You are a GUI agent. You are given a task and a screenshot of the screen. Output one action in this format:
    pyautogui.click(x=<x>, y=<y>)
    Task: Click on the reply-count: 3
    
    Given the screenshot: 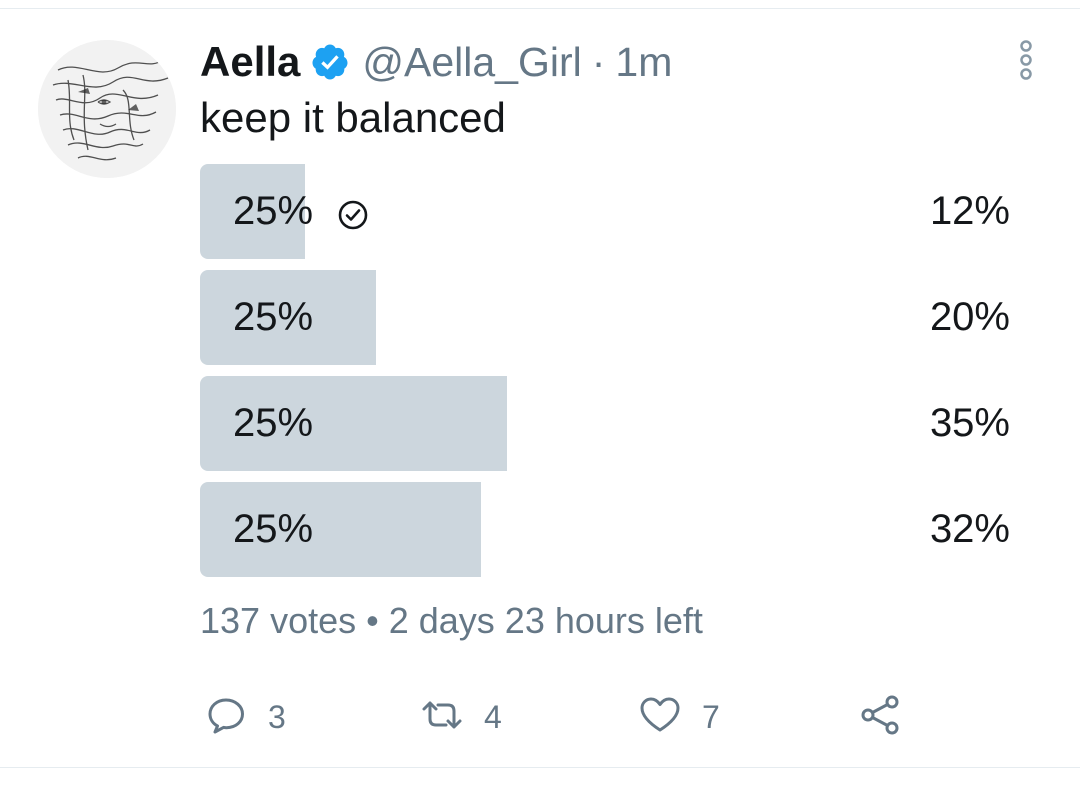 What is the action you would take?
    pyautogui.click(x=277, y=716)
    